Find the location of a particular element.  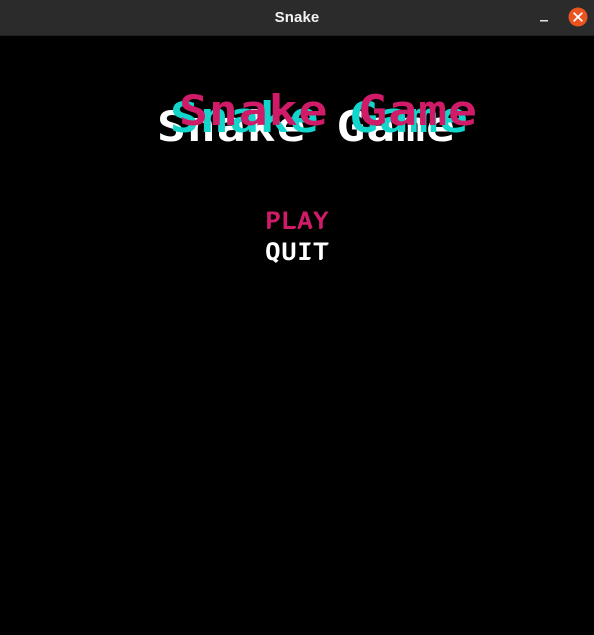

close-button is located at coordinates (578, 17).